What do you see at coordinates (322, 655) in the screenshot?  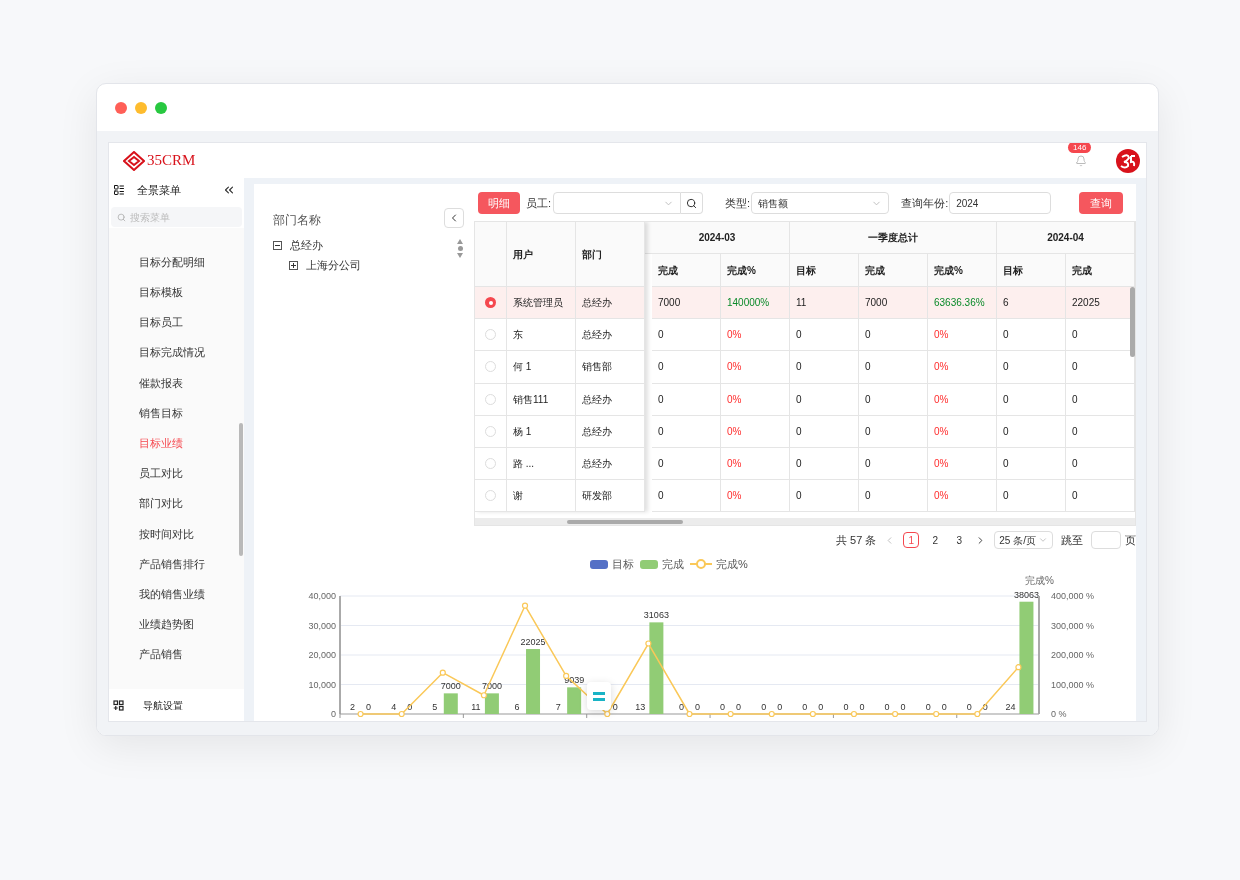 I see `axis-label: 20,000` at bounding box center [322, 655].